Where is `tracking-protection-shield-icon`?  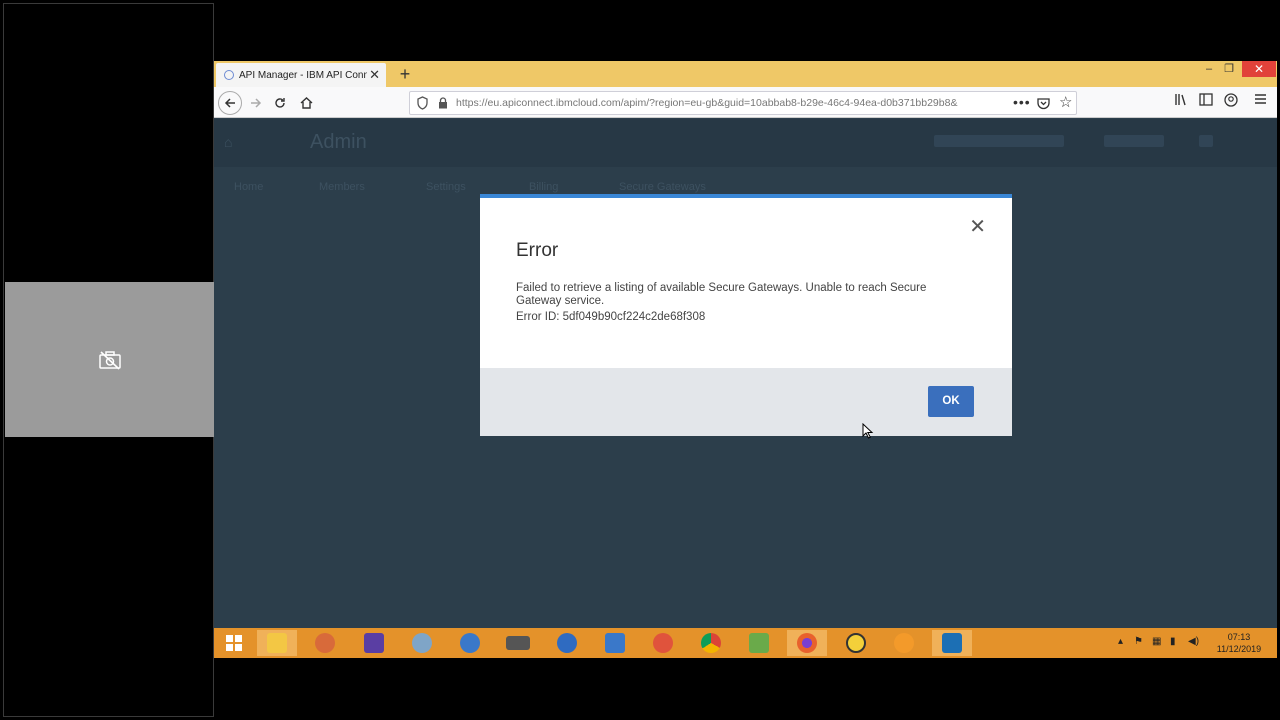 tracking-protection-shield-icon is located at coordinates (422, 103).